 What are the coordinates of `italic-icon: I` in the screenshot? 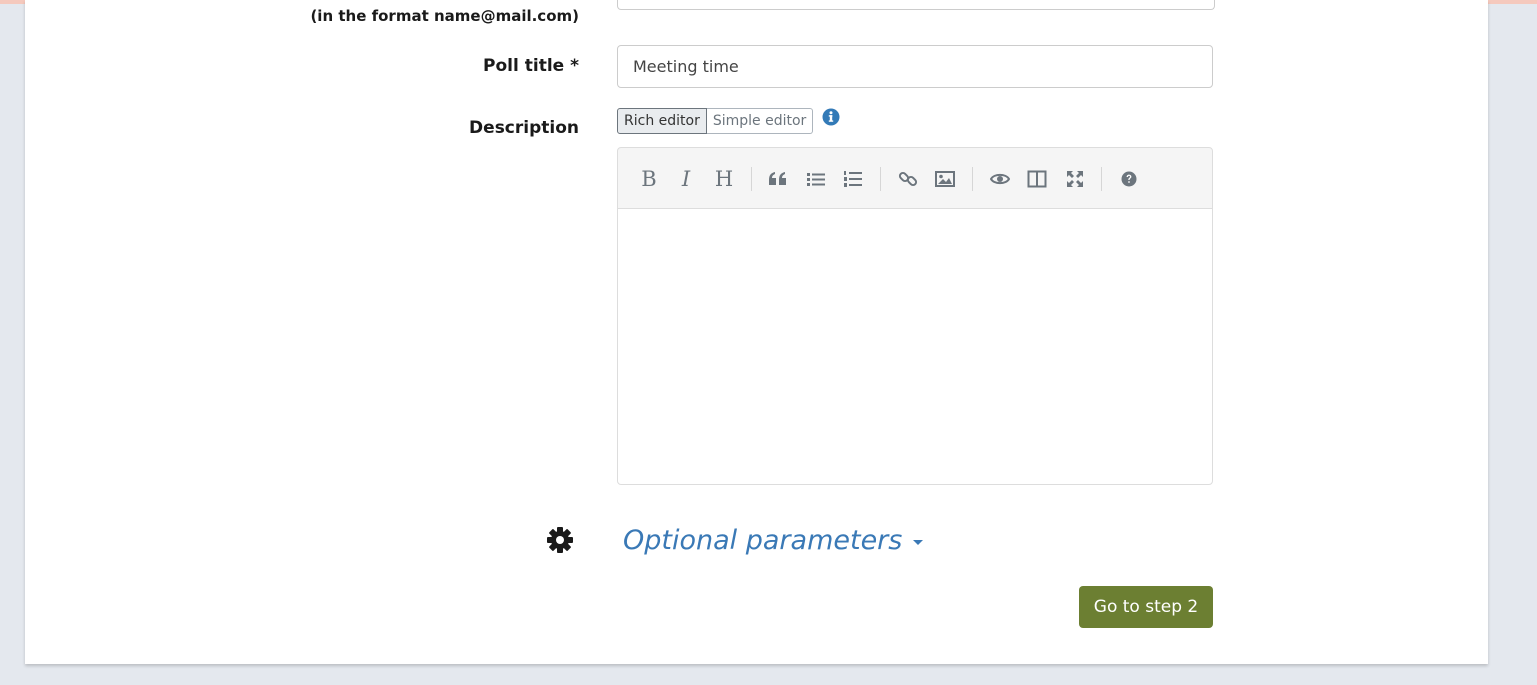 It's located at (686, 179).